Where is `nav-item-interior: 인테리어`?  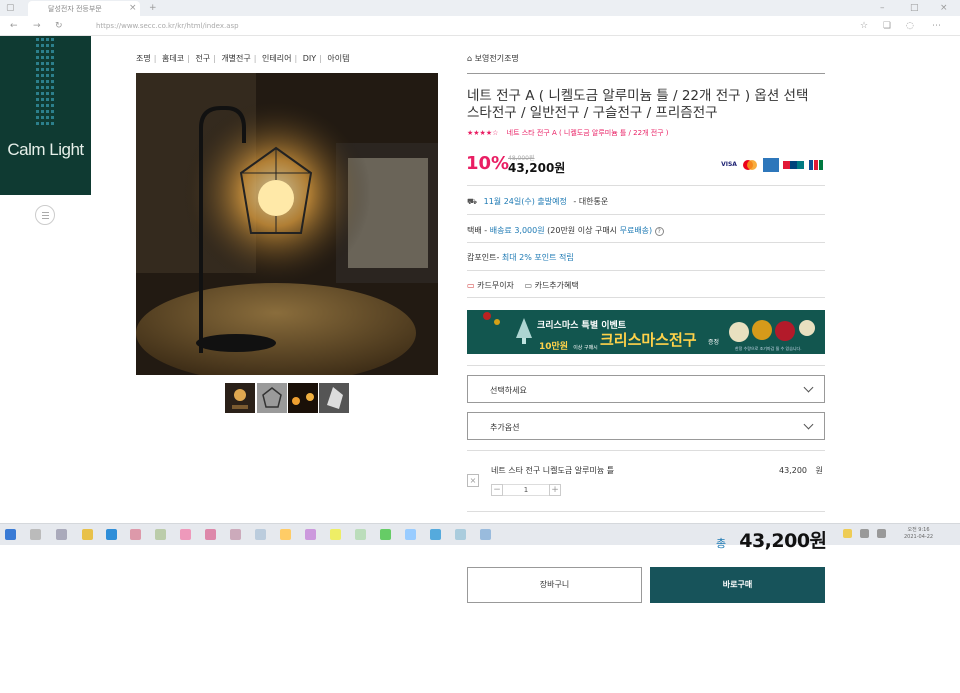
nav-item-interior: 인테리어 is located at coordinates (276, 58).